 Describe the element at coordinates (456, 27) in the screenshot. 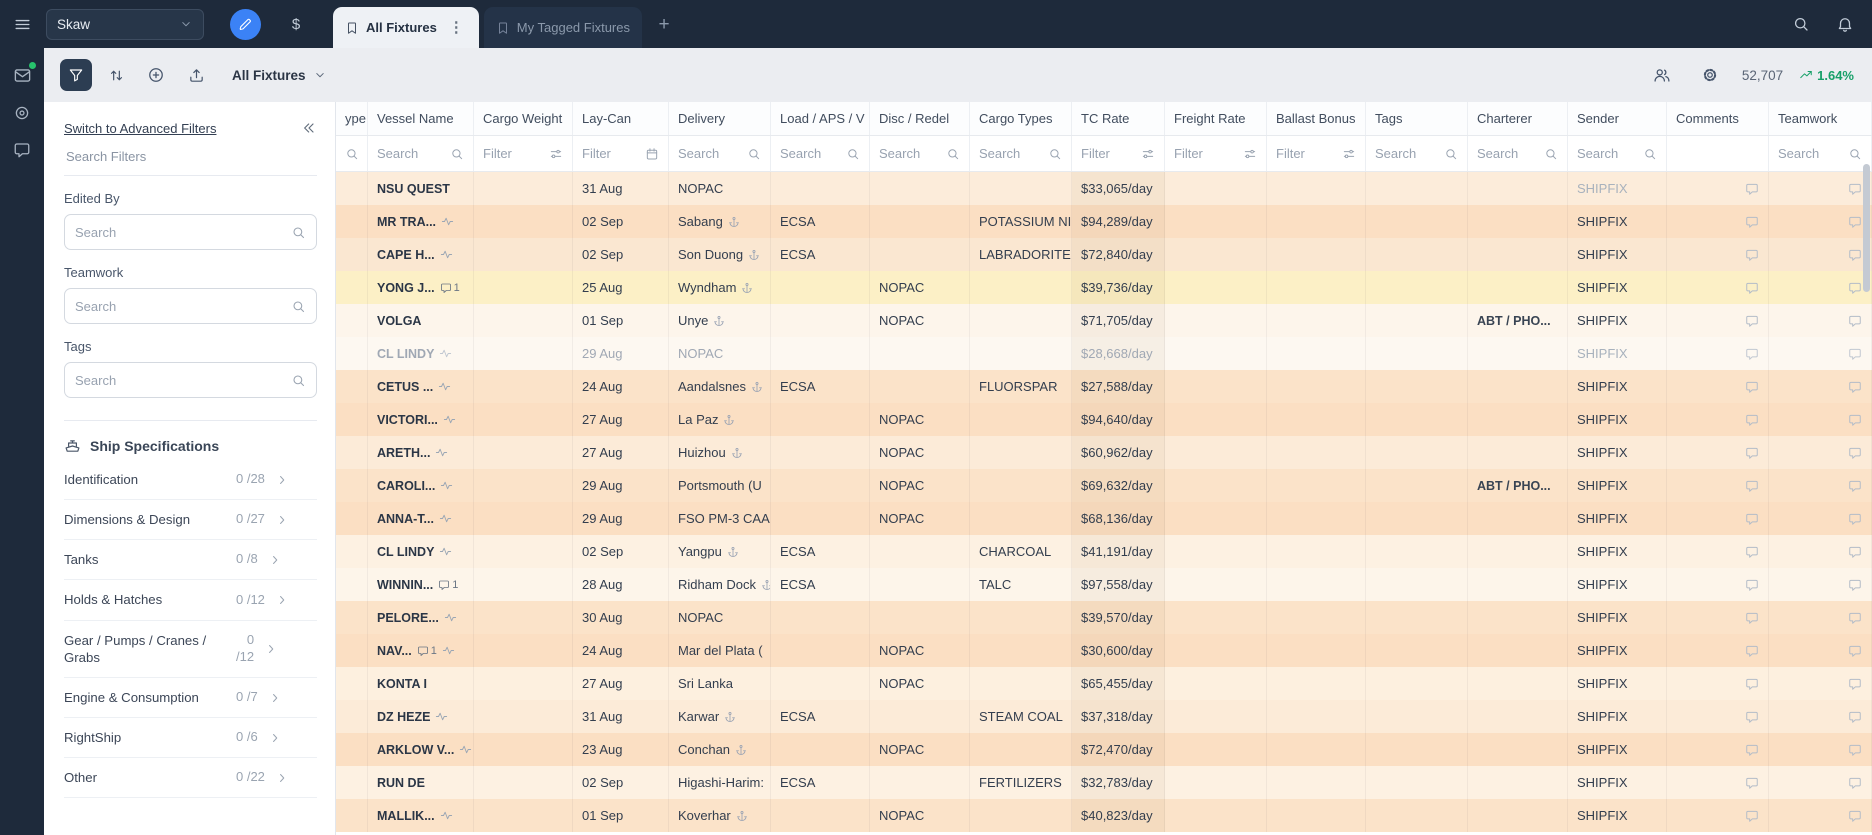

I see `tab-menu-button: ⋮` at that location.